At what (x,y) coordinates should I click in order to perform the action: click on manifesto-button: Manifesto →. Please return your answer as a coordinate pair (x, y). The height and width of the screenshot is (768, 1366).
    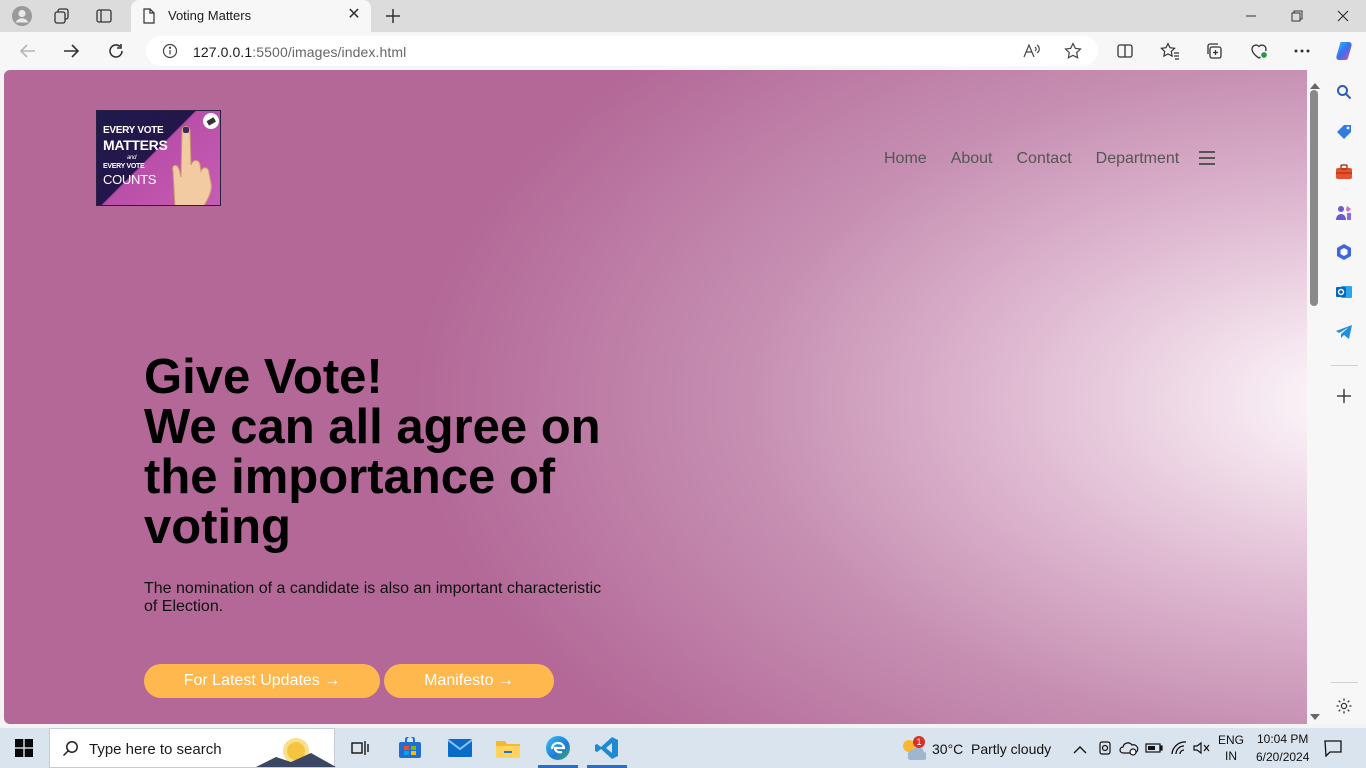
    Looking at the image, I should click on (469, 681).